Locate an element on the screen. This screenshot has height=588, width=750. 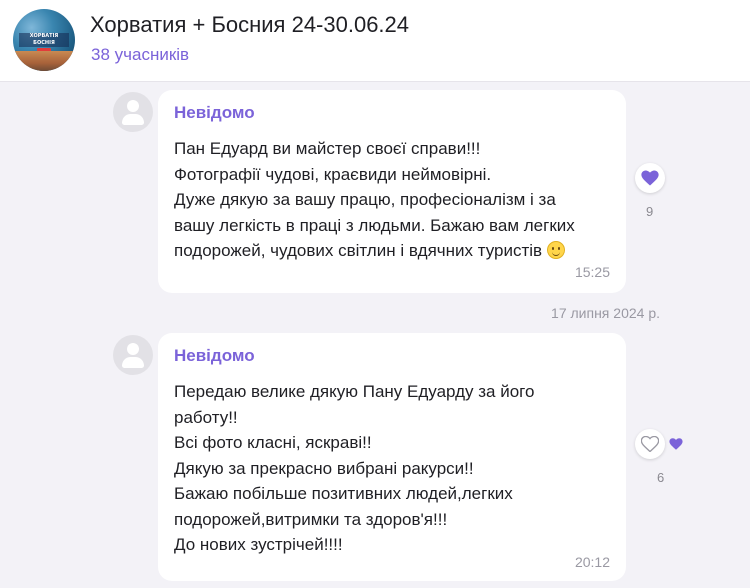
chat-title: Хорватия + Босния 24-30.06.24 is located at coordinates (249, 25).